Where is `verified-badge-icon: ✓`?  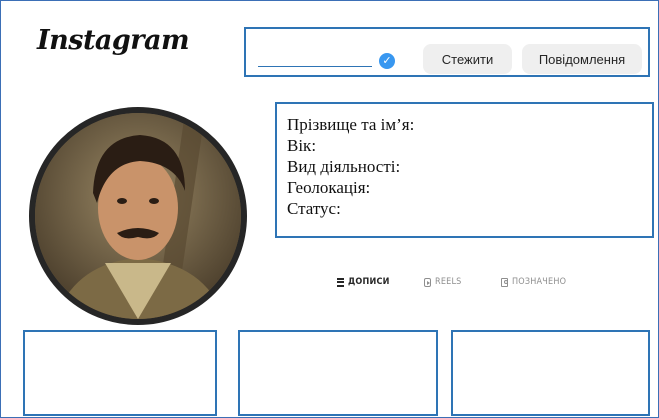
verified-badge-icon: ✓ is located at coordinates (387, 61).